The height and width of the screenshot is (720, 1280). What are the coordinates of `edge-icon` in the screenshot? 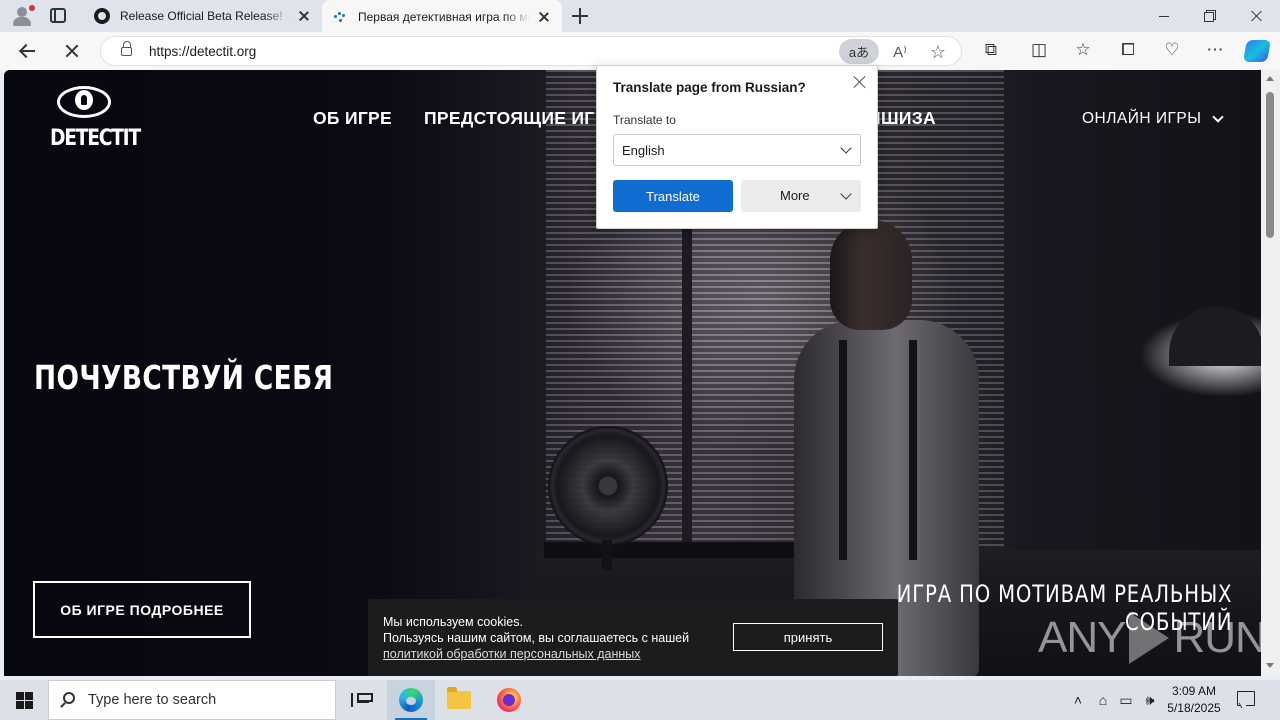 It's located at (411, 700).